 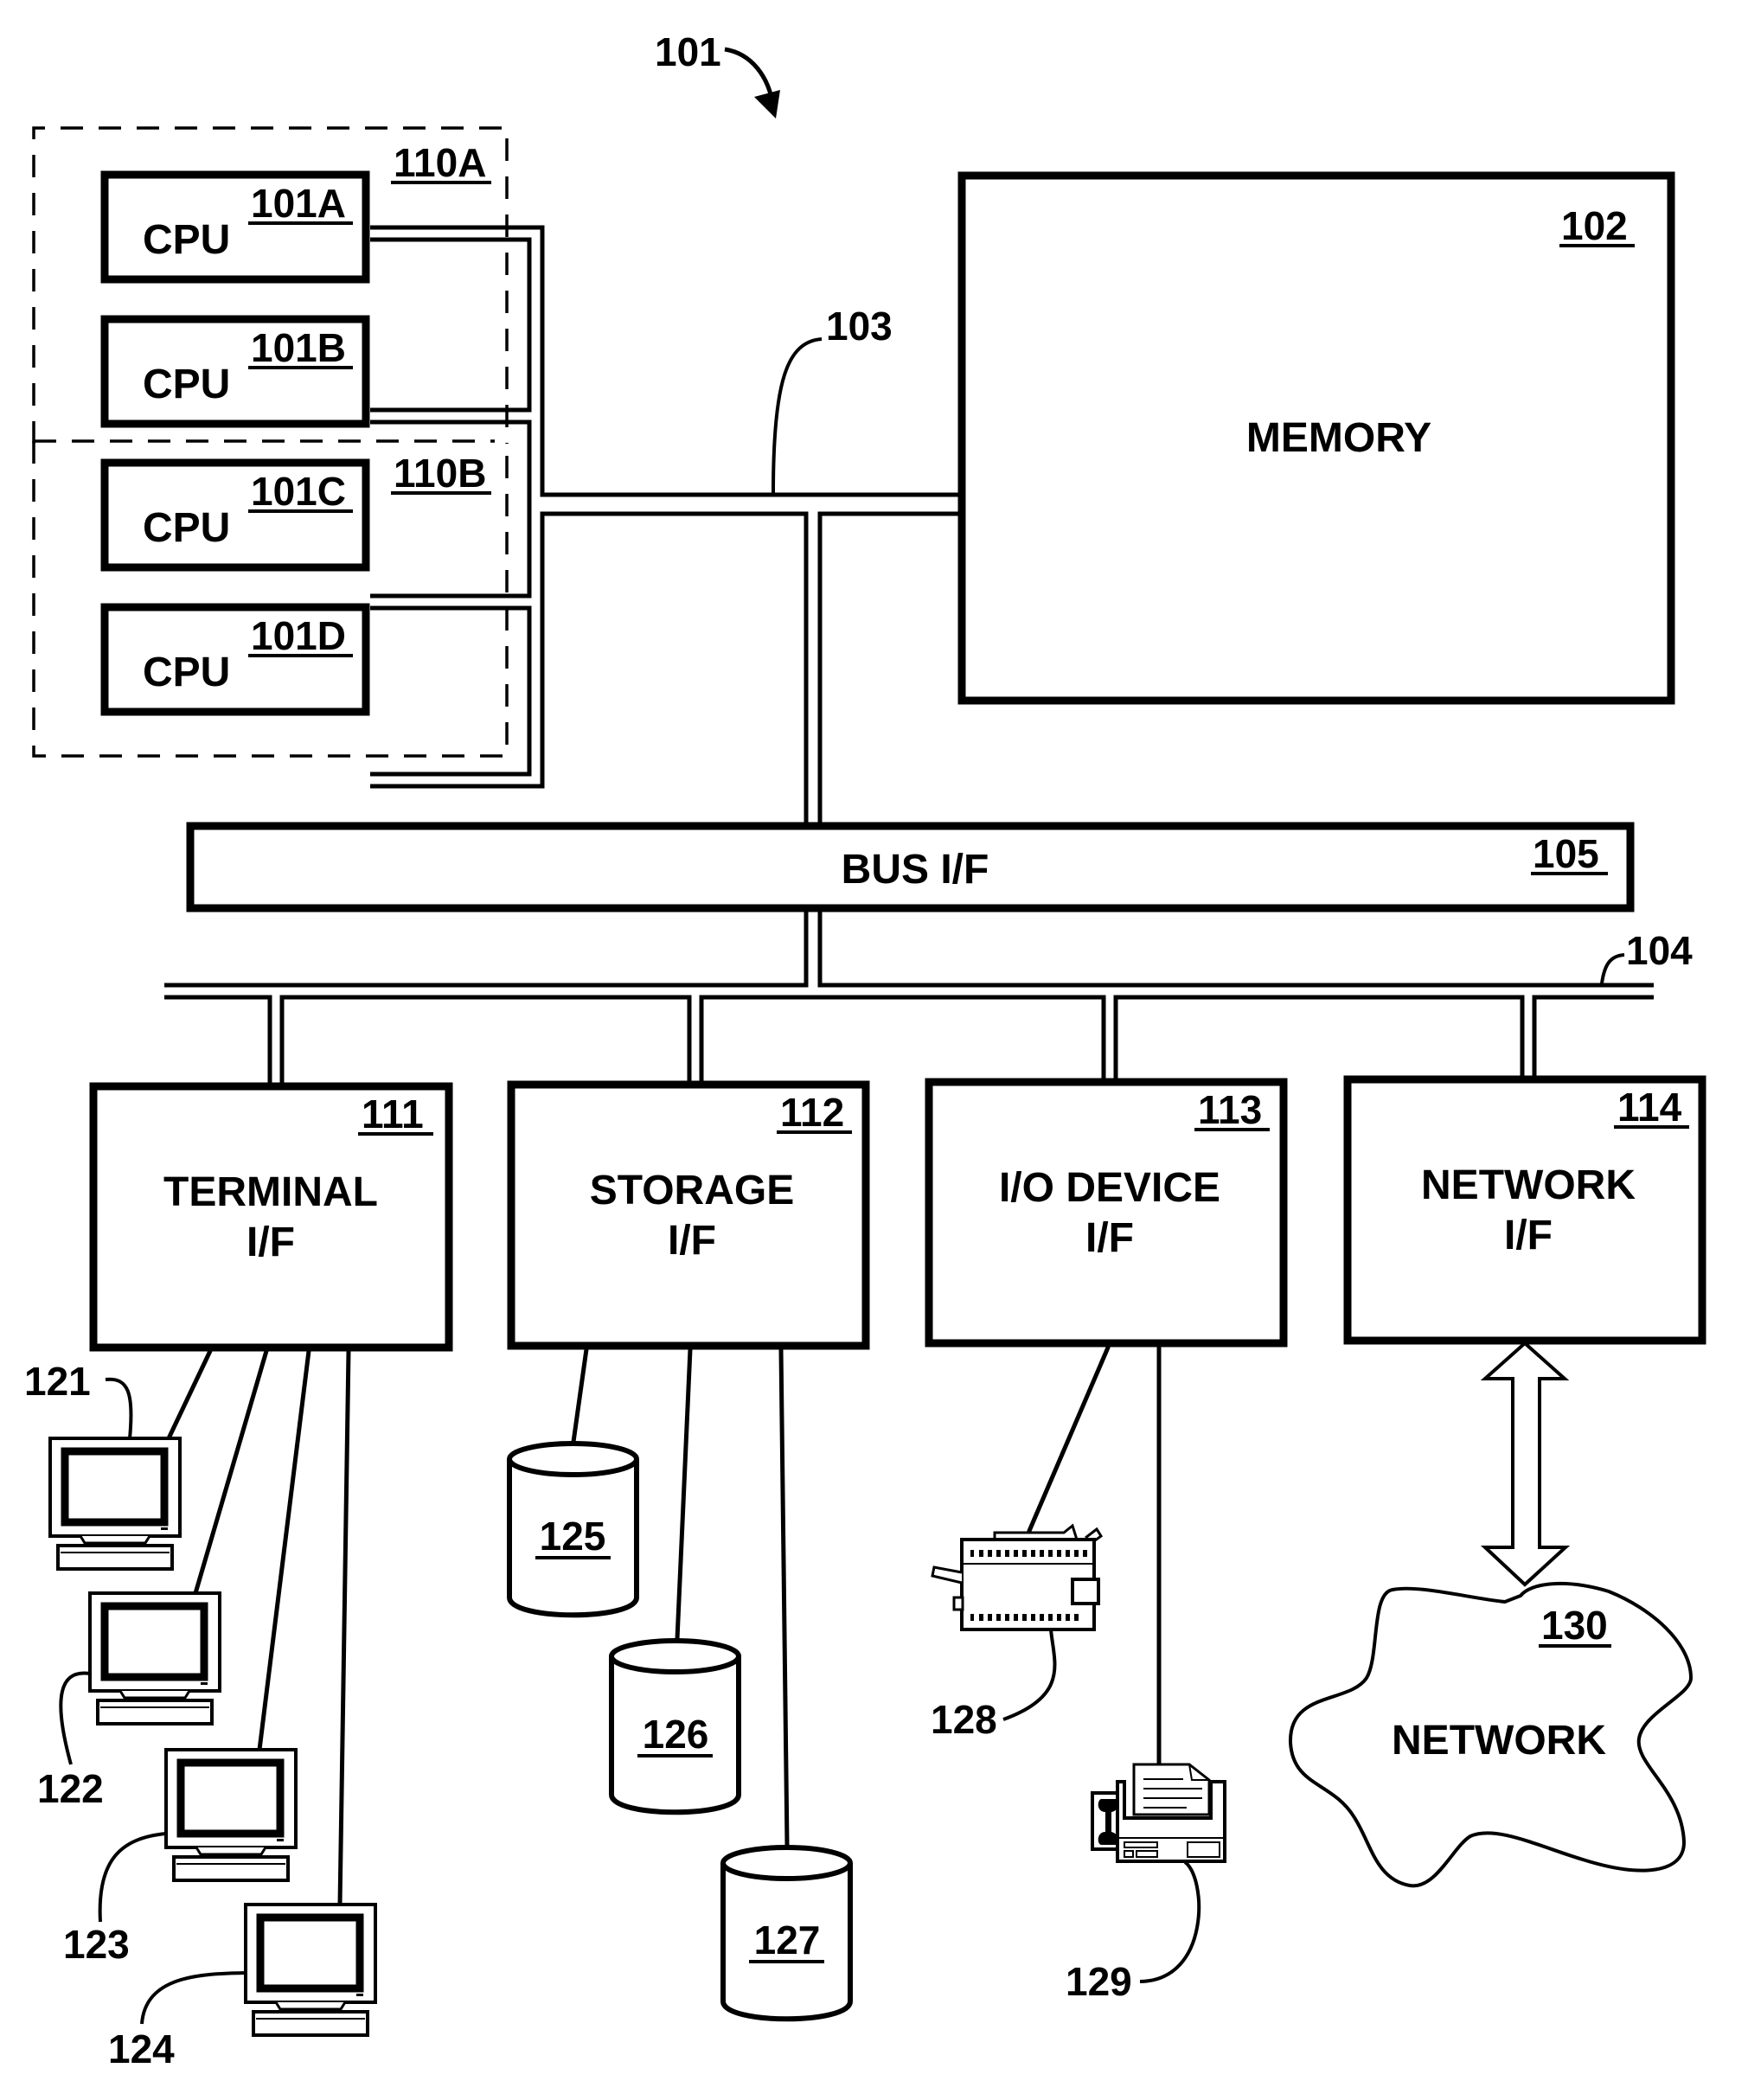 I want to click on network-130: 130 NETWORK, so click(x=1491, y=1735).